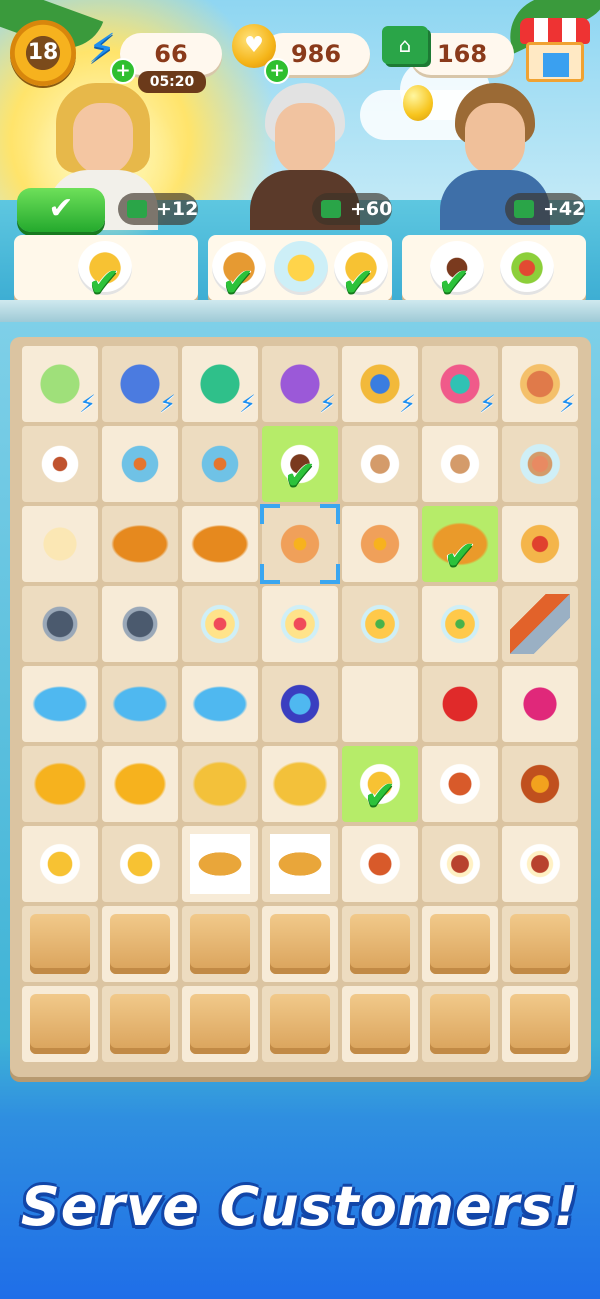 Image resolution: width=600 pixels, height=1299 pixels. Describe the element at coordinates (60, 464) in the screenshot. I see `board-cell-paper-cup` at that location.